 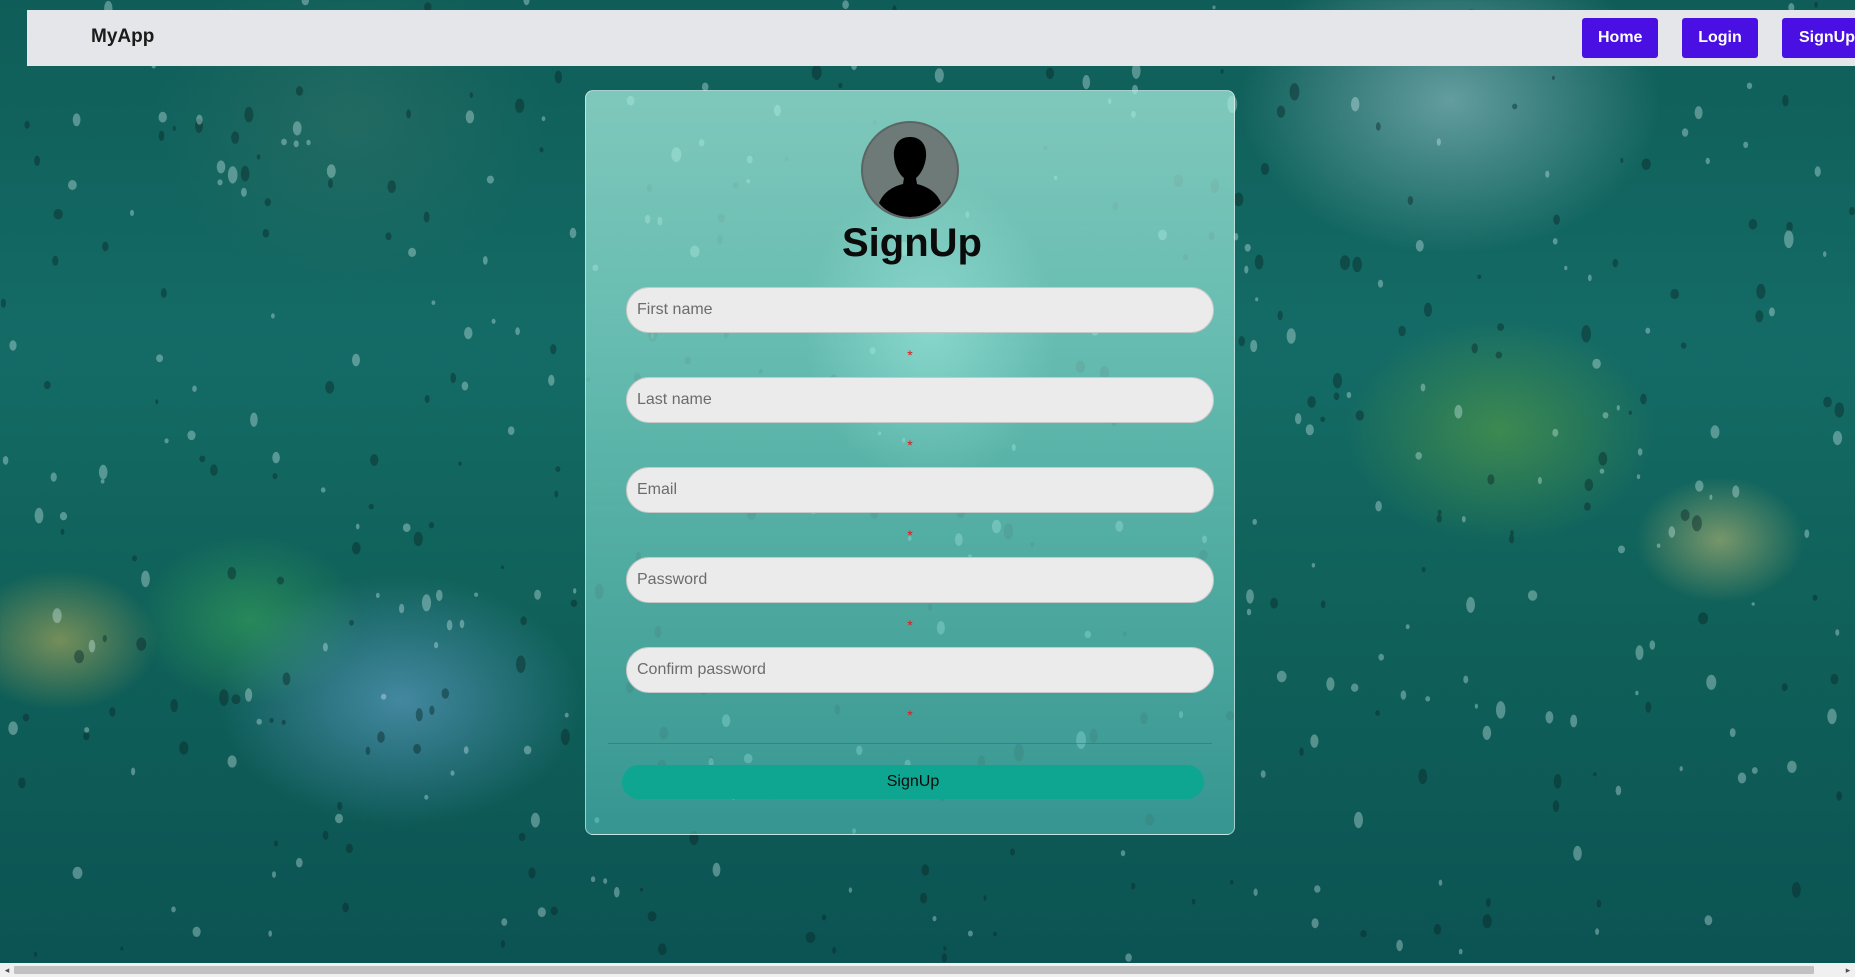 I want to click on confirm-password-input, so click(x=920, y=670).